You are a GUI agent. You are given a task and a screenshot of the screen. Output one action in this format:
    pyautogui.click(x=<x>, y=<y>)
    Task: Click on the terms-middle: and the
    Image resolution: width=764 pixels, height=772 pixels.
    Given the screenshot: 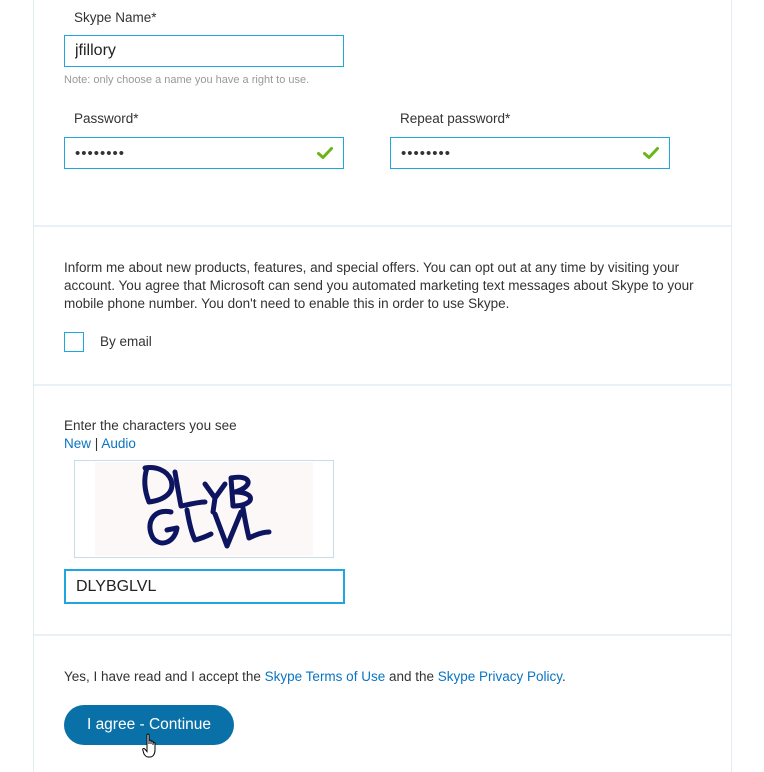 What is the action you would take?
    pyautogui.click(x=411, y=676)
    